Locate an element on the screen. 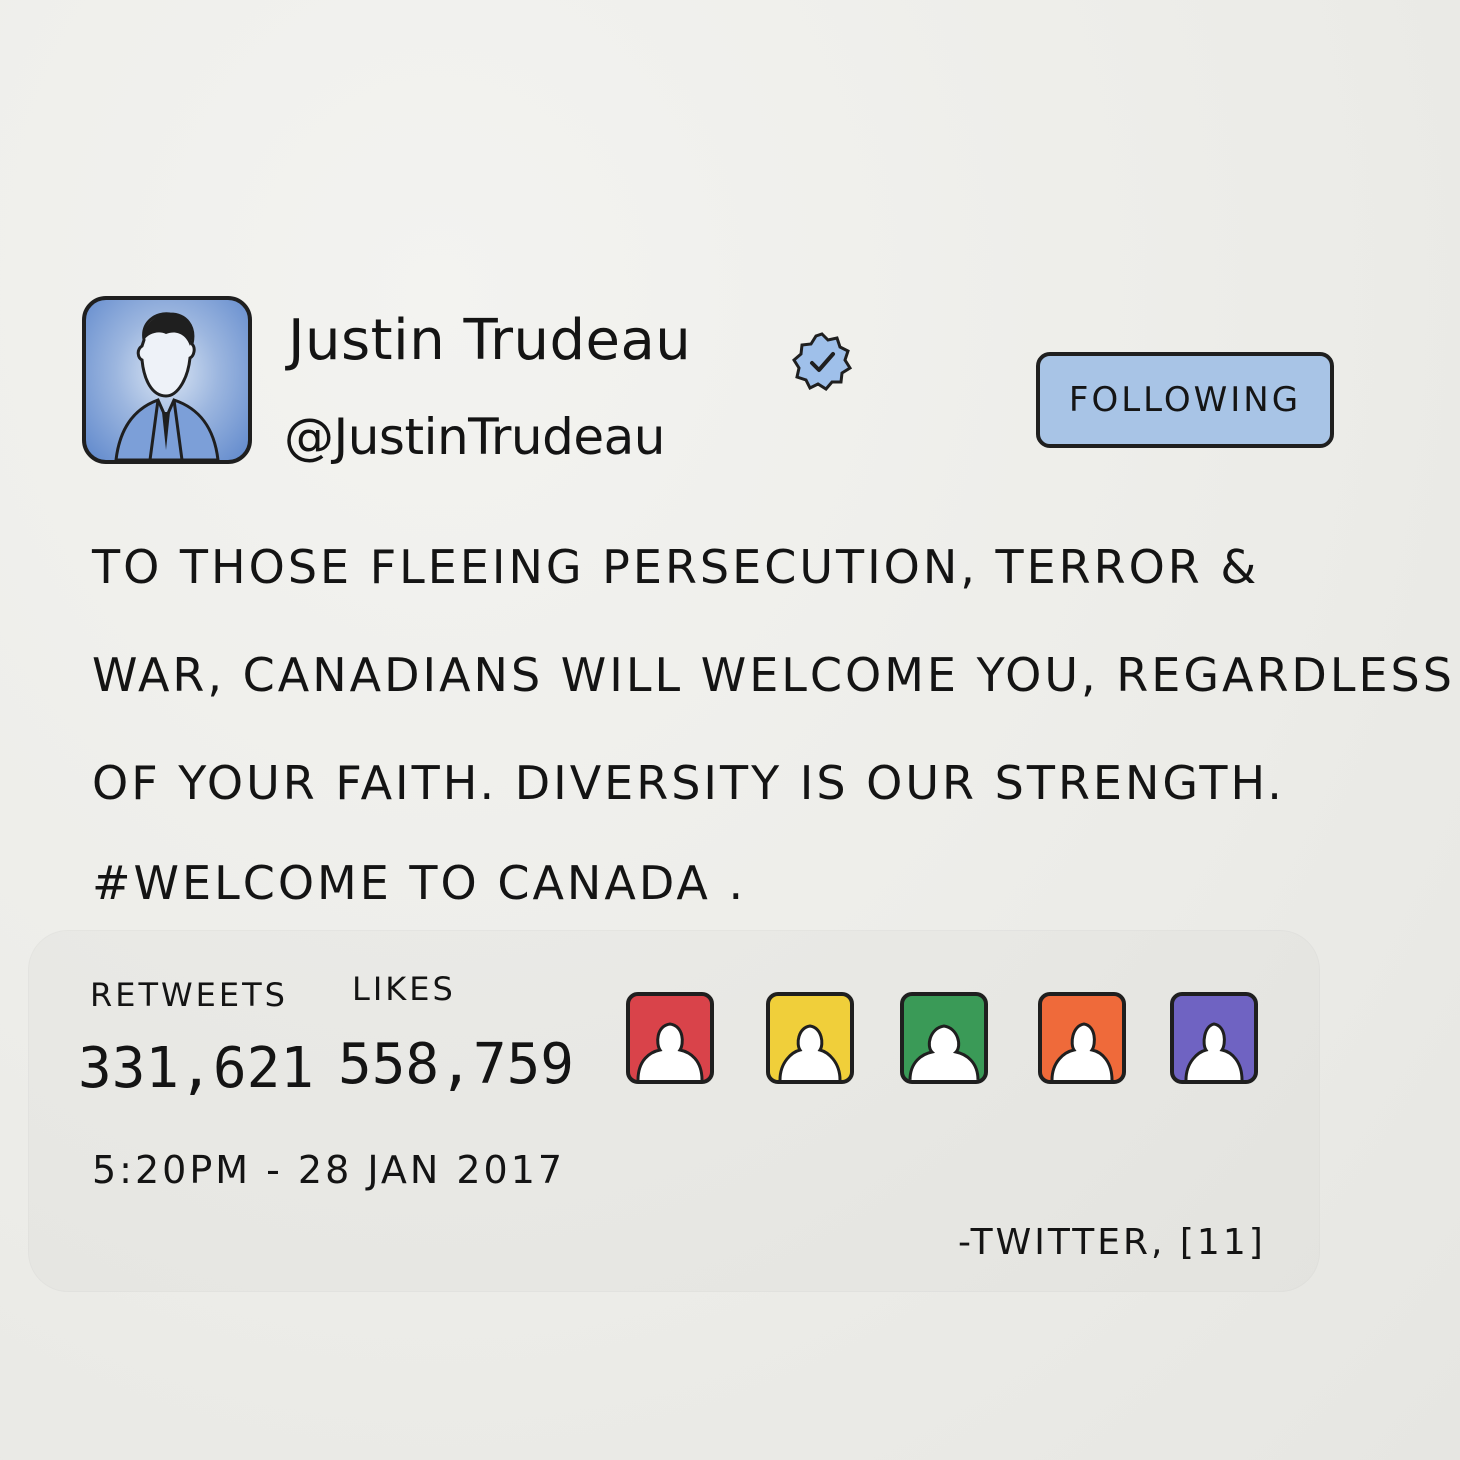 The width and height of the screenshot is (1460, 1460). author-name: Justin Trudeau is located at coordinates (489, 340).